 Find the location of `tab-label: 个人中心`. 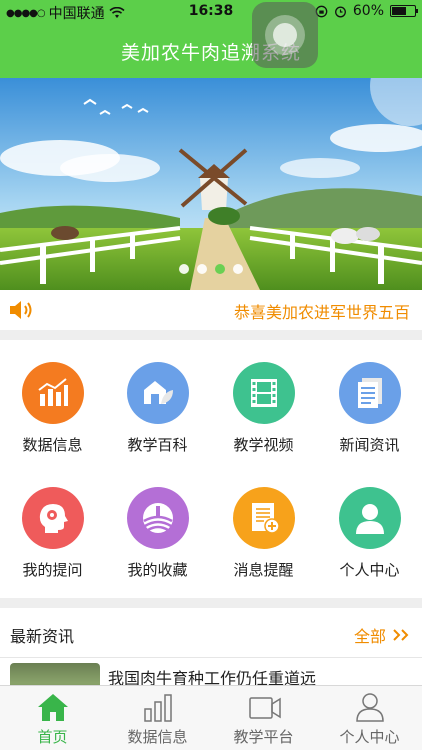

tab-label: 个人中心 is located at coordinates (369, 737).